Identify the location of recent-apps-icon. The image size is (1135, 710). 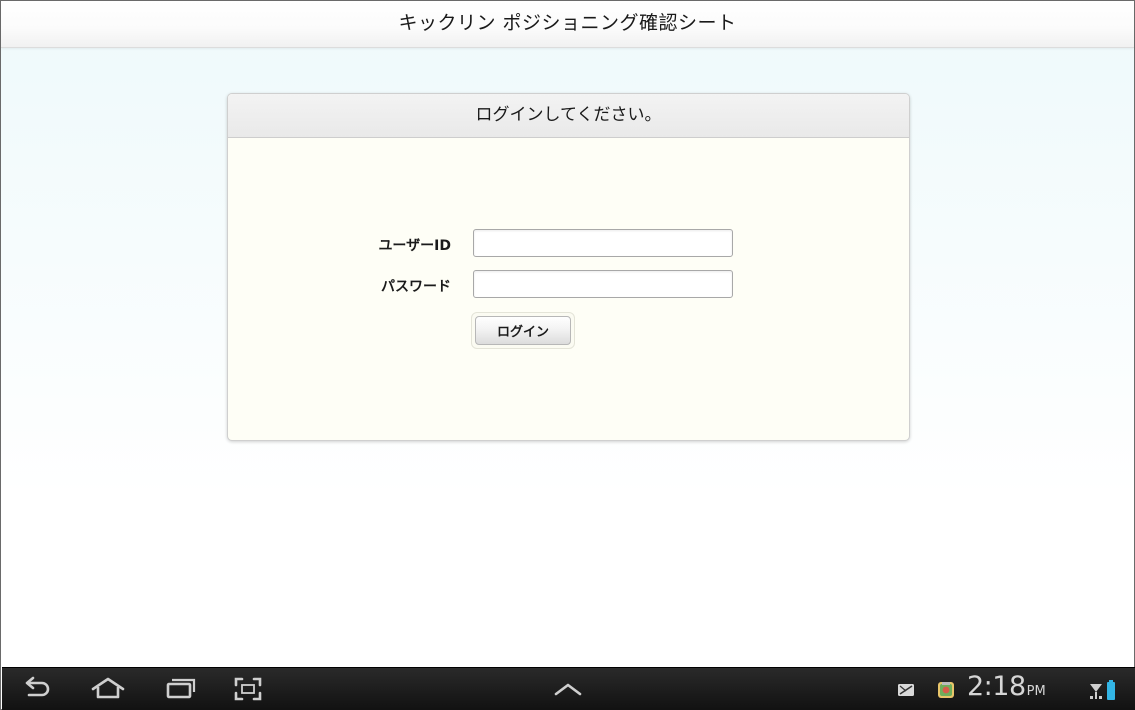
(180, 689).